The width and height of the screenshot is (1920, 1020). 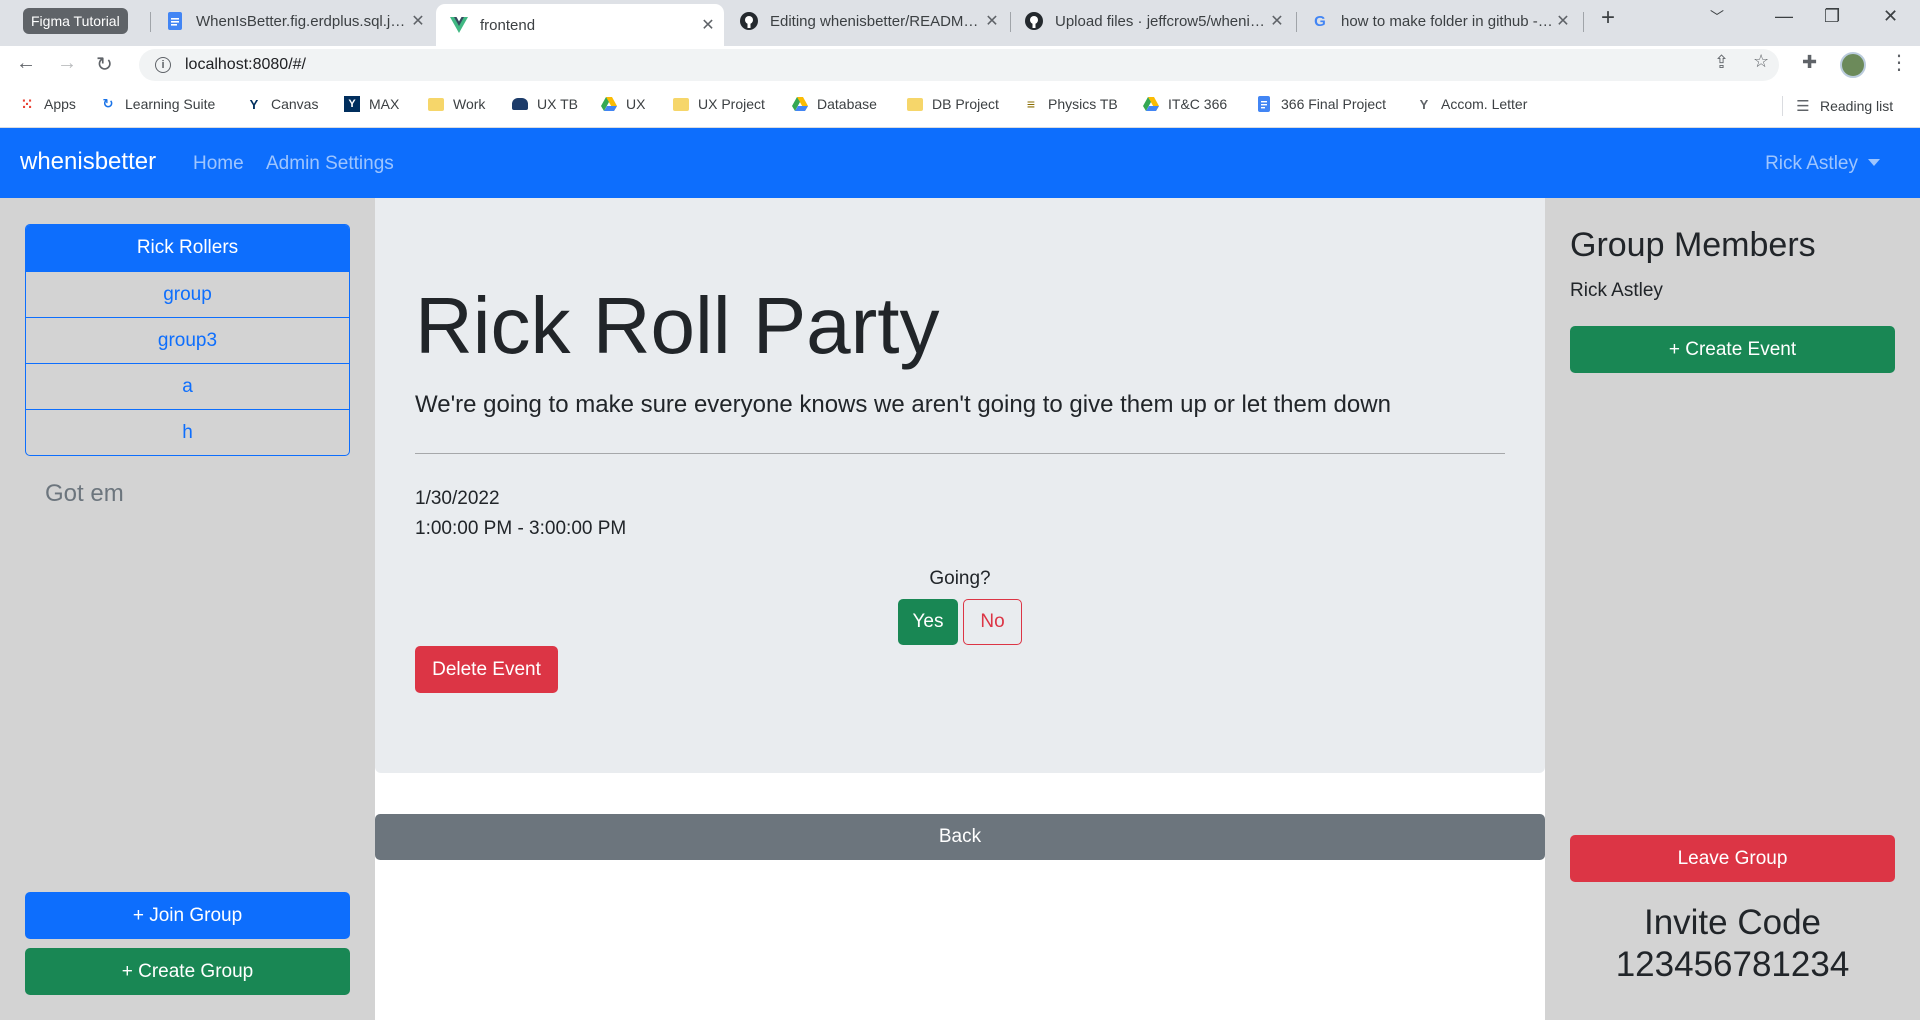 I want to click on chrome-menu-icon: ⋮, so click(x=1899, y=62).